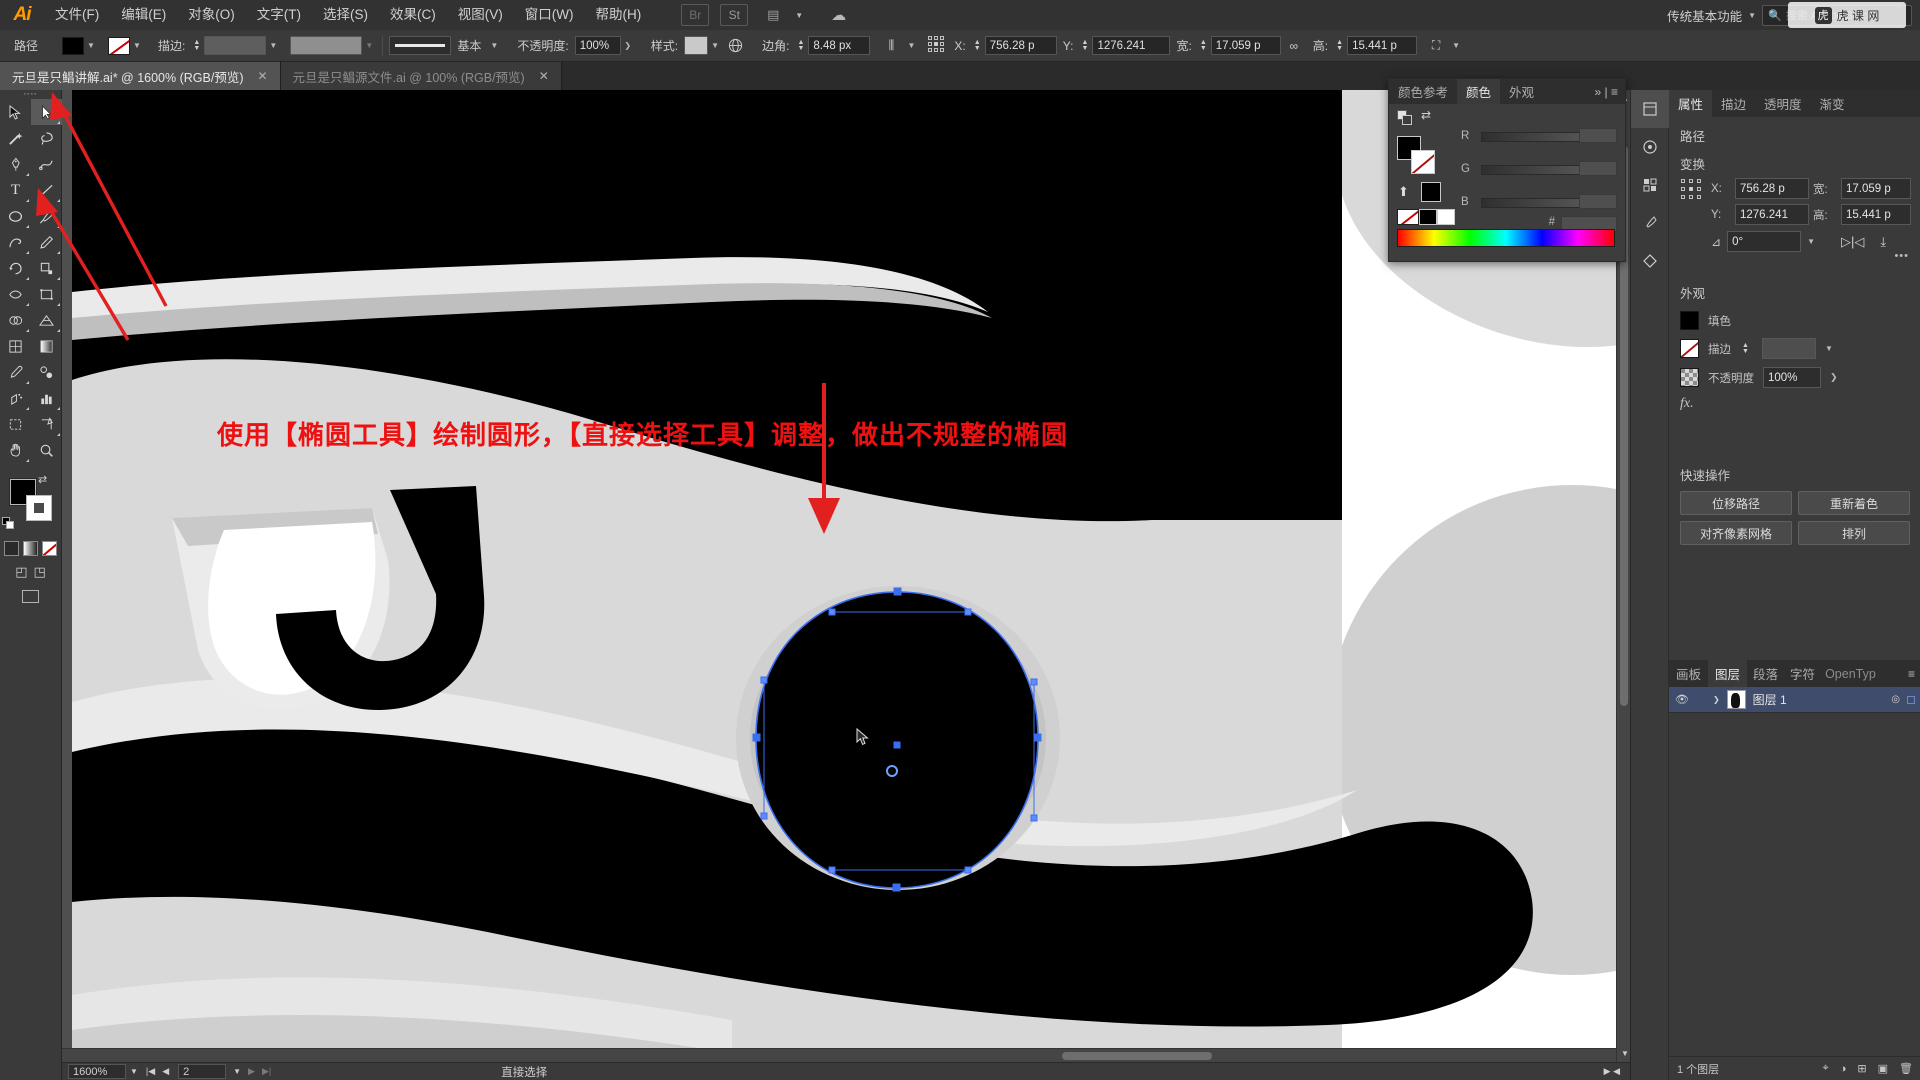 Image resolution: width=1920 pixels, height=1080 pixels. Describe the element at coordinates (1294, 46) in the screenshot. I see `constrain-proportions-icon: ∞` at that location.